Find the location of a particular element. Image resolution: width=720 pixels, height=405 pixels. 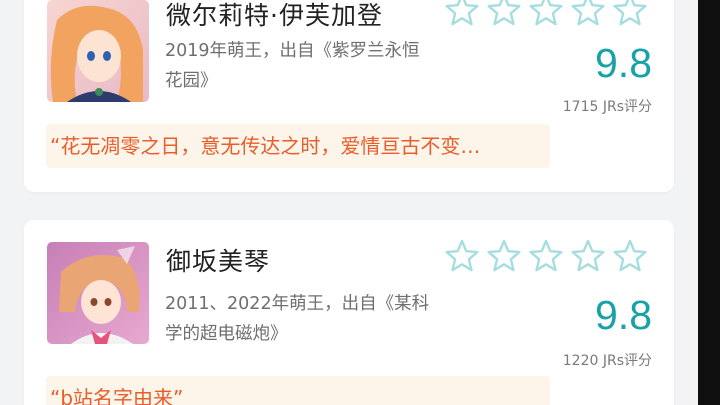

character-name: 御坂美琴 is located at coordinates (218, 260).